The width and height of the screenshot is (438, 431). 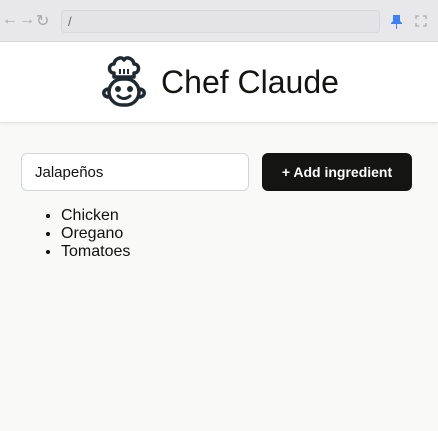 I want to click on fullscreen-icon, so click(x=421, y=21).